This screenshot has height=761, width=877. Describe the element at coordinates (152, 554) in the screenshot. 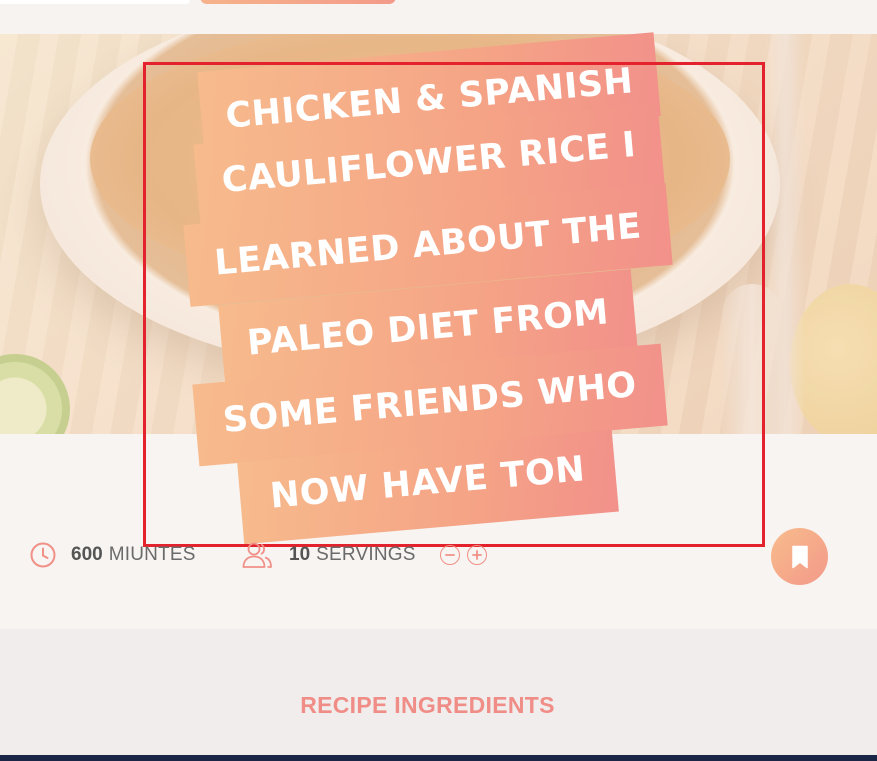

I see `cook-time-unit: MIUNTES` at that location.